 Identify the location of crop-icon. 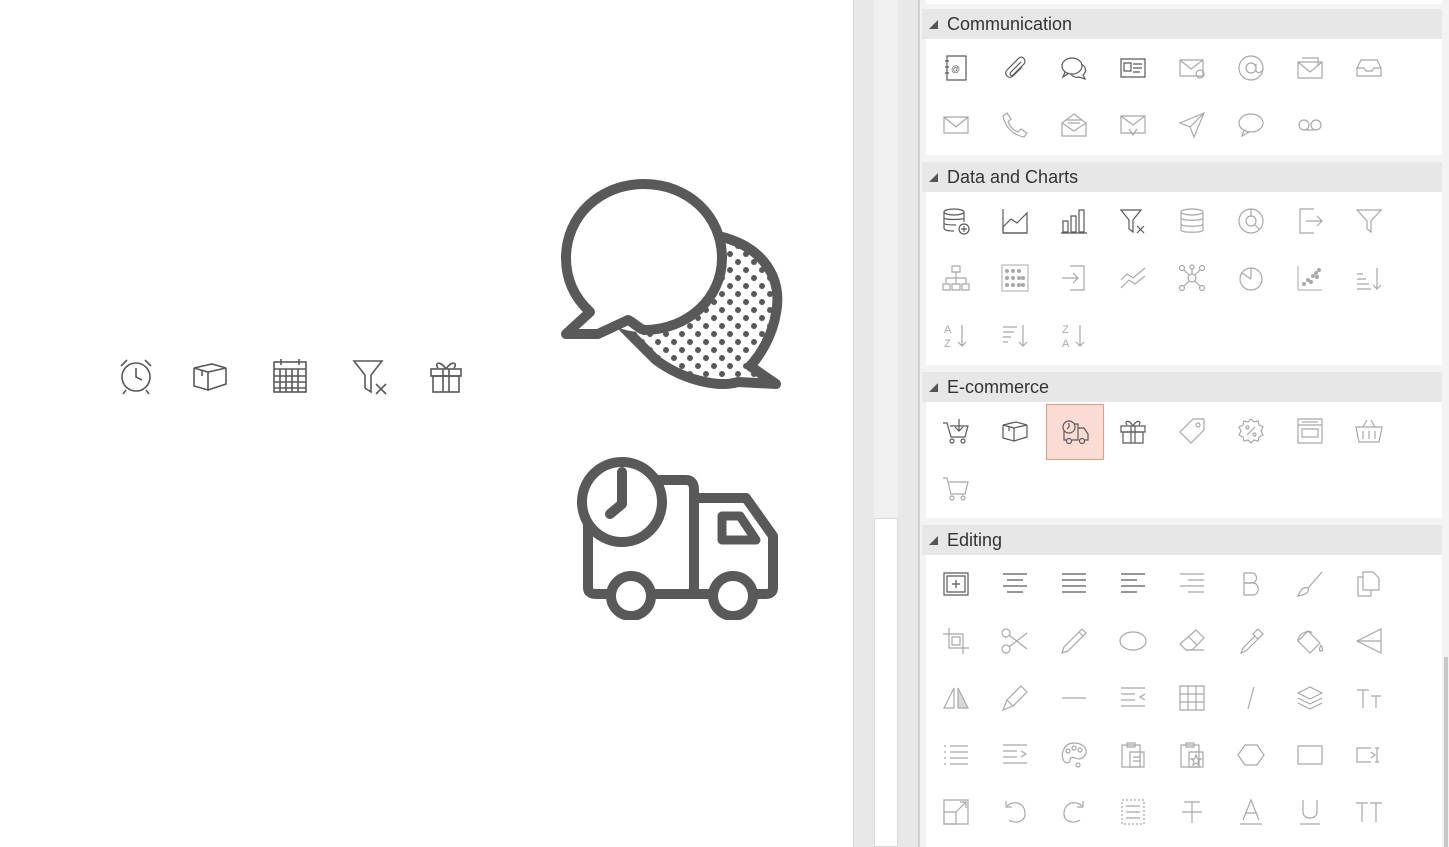
(956, 641).